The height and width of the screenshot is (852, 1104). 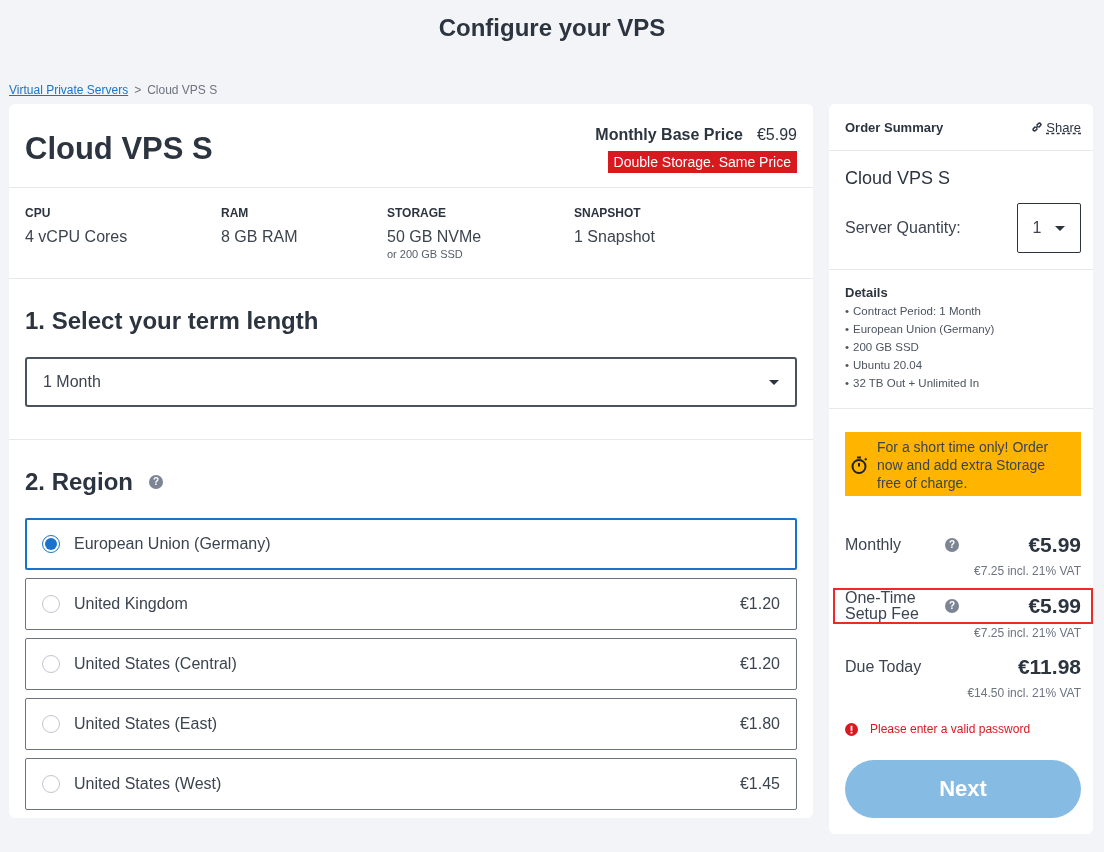 I want to click on spec-value: 1 Snapshot, so click(x=614, y=237).